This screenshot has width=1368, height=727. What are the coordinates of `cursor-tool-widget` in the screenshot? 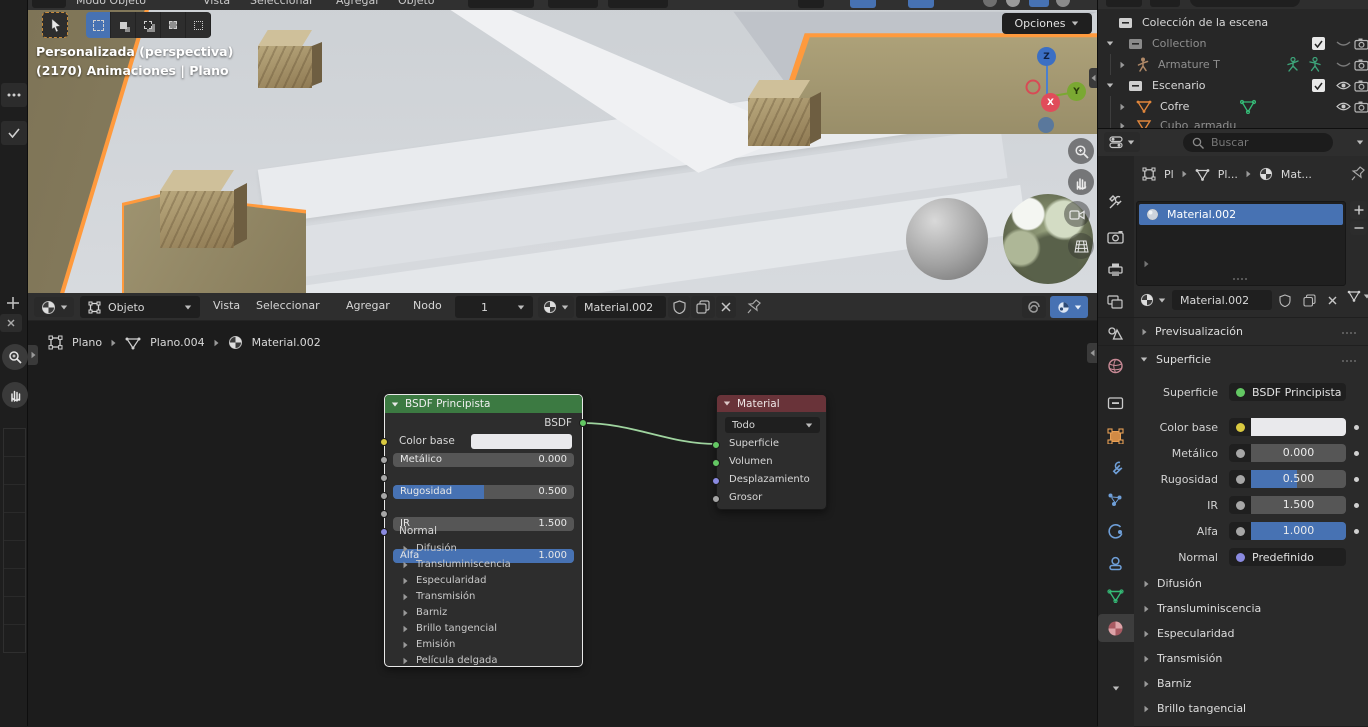 It's located at (811, 4).